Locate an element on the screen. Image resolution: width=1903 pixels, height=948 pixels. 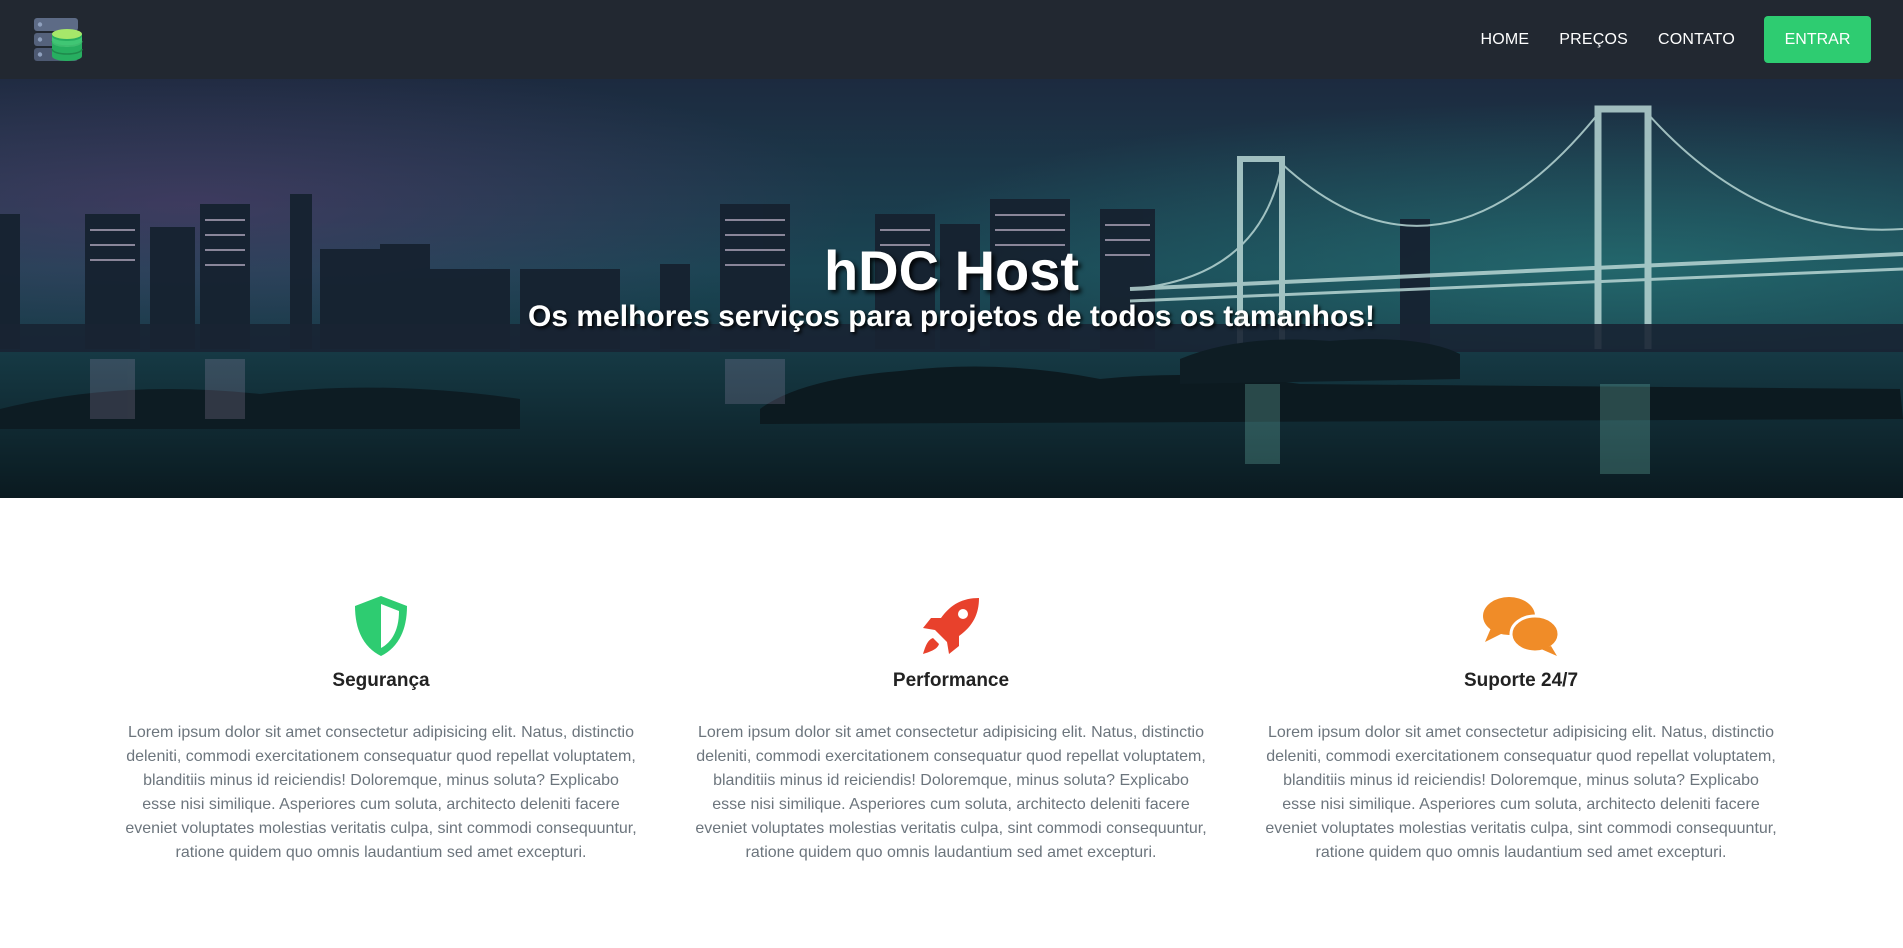
nav-link-contato: CONTATO is located at coordinates (1696, 40).